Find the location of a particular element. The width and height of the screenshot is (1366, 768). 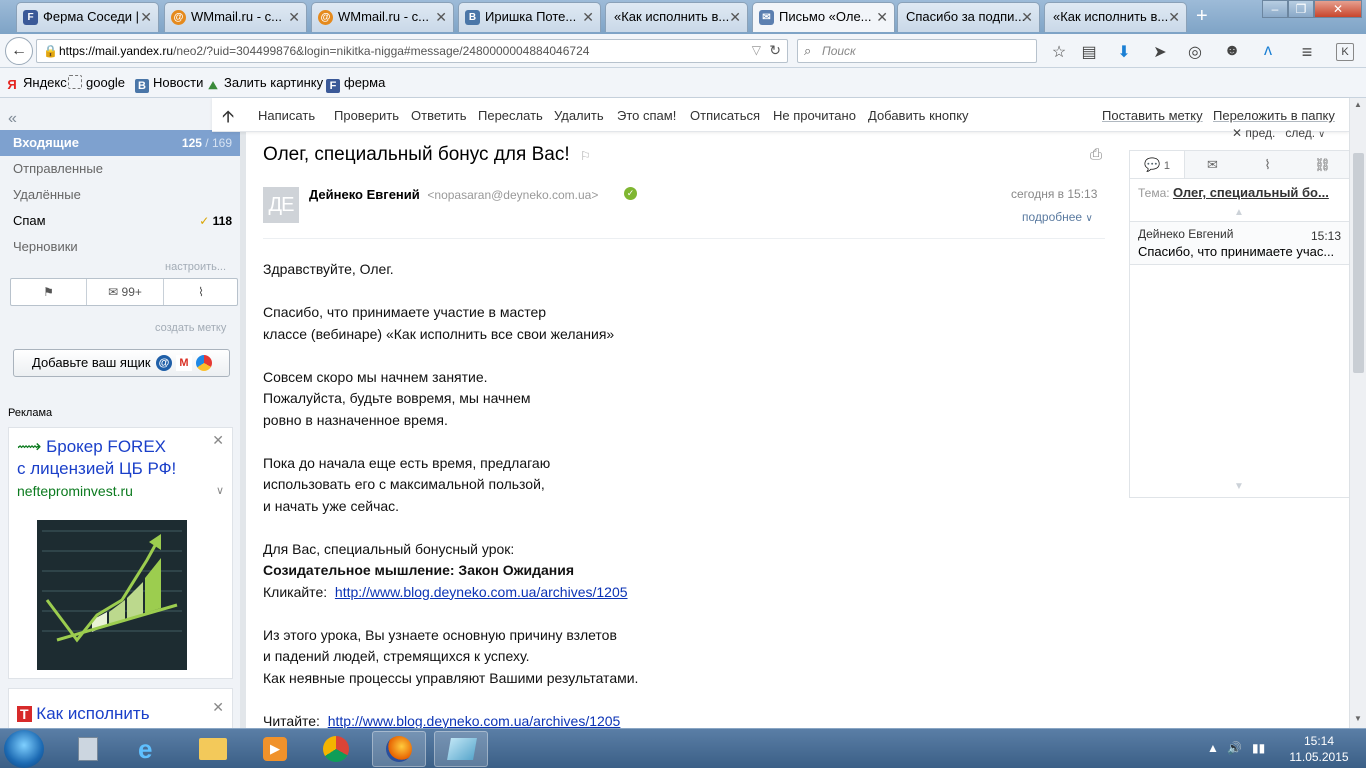

start-button is located at coordinates (24, 749).